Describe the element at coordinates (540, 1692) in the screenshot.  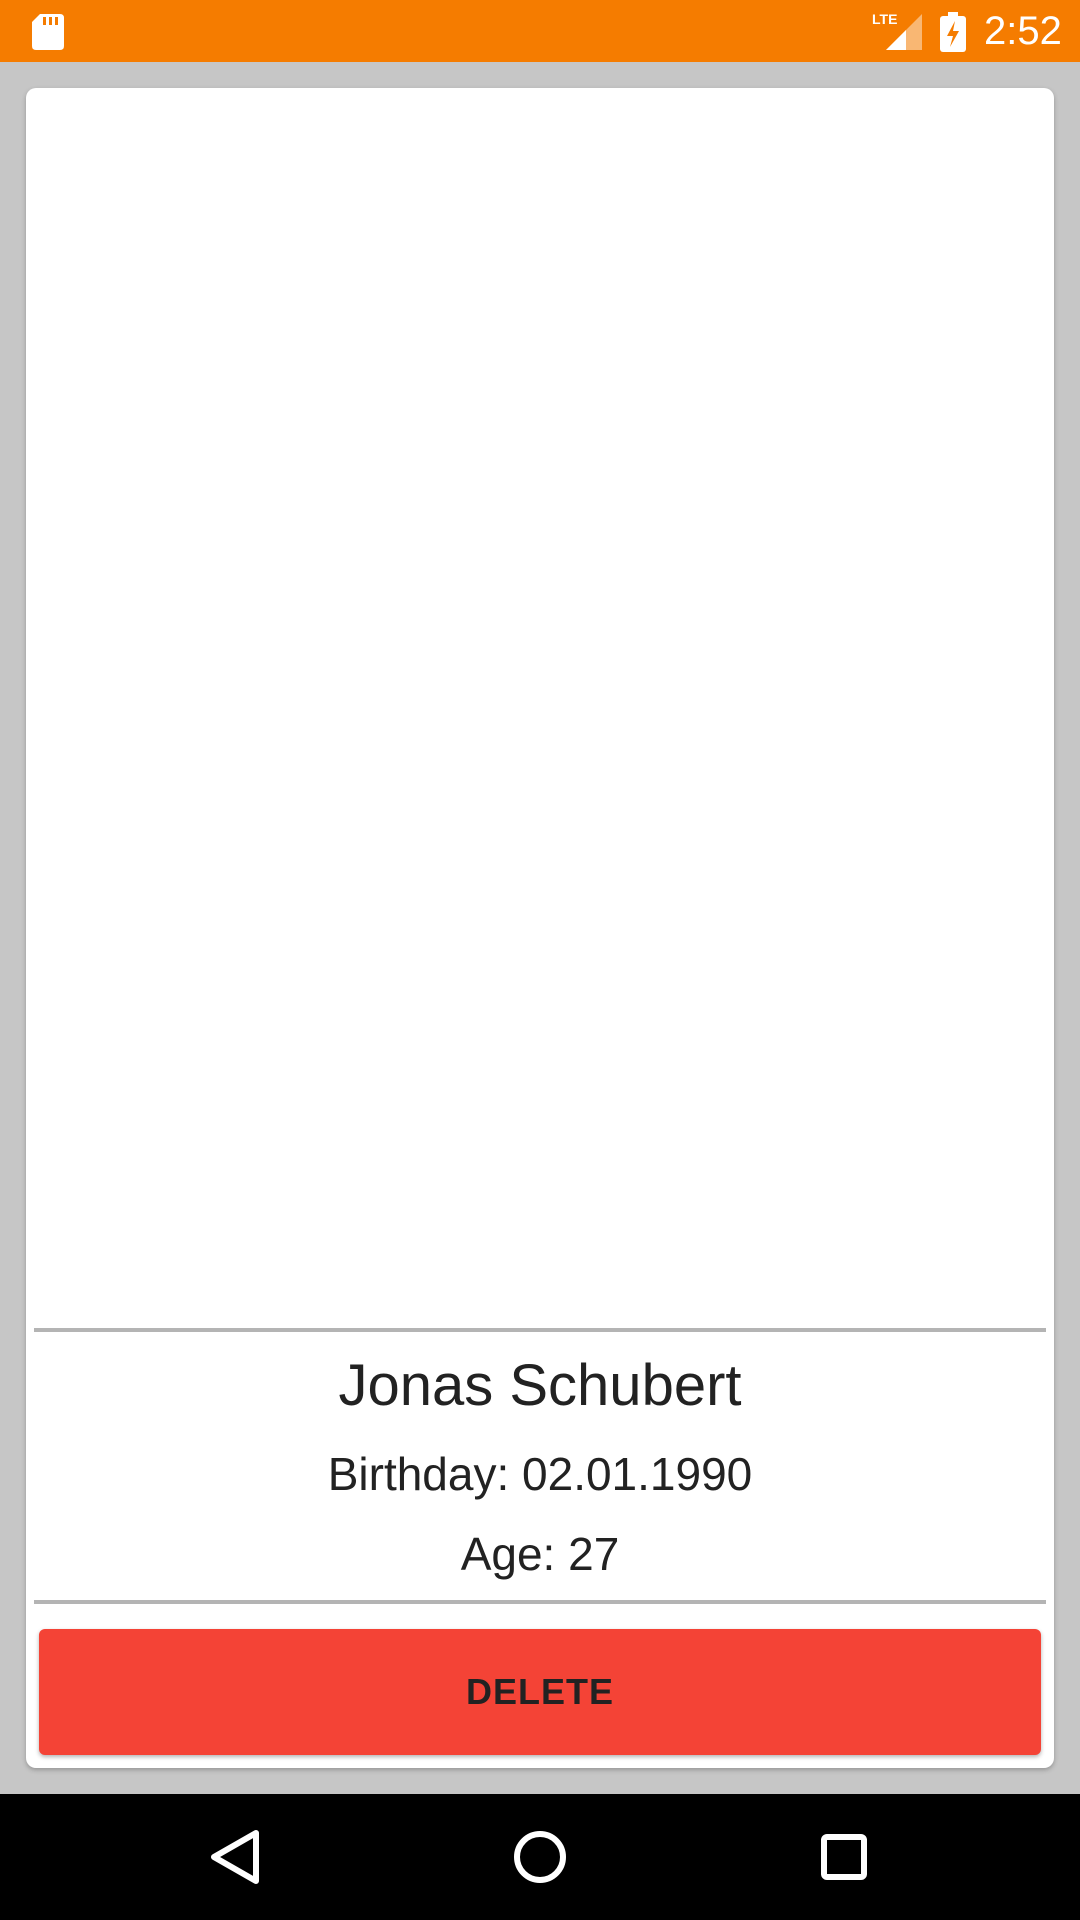
I see `delete-button: DELETE` at that location.